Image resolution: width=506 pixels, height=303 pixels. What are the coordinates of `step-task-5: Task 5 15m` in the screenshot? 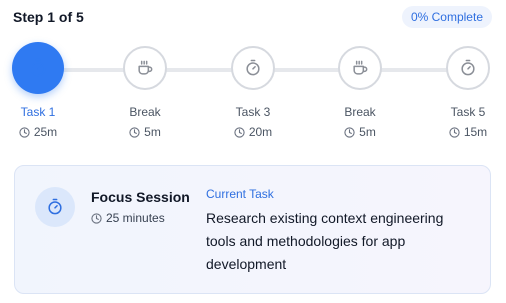 It's located at (467, 90).